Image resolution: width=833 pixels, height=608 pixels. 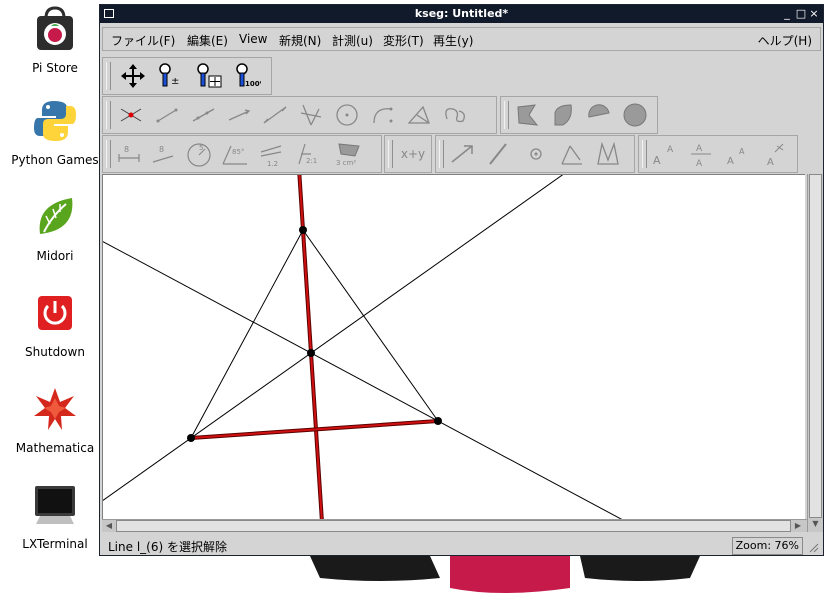 I want to click on triangle-side-ab, so click(x=247, y=334).